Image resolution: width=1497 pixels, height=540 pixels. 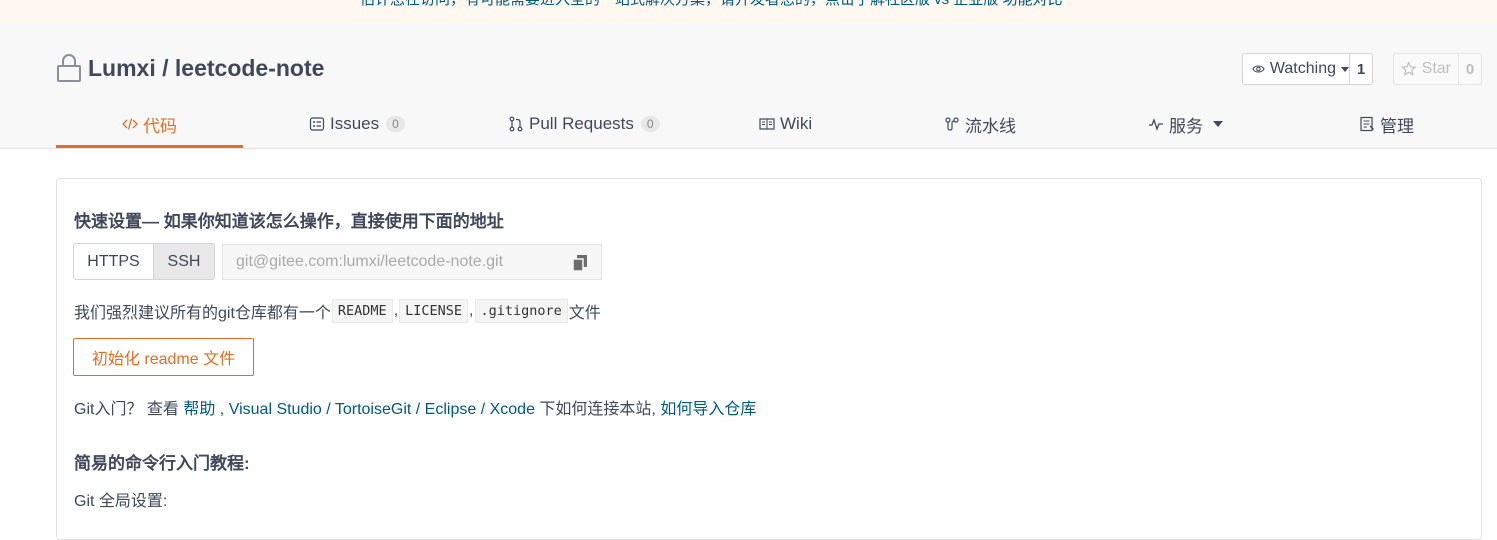 I want to click on watch-count: 1, so click(x=1361, y=69).